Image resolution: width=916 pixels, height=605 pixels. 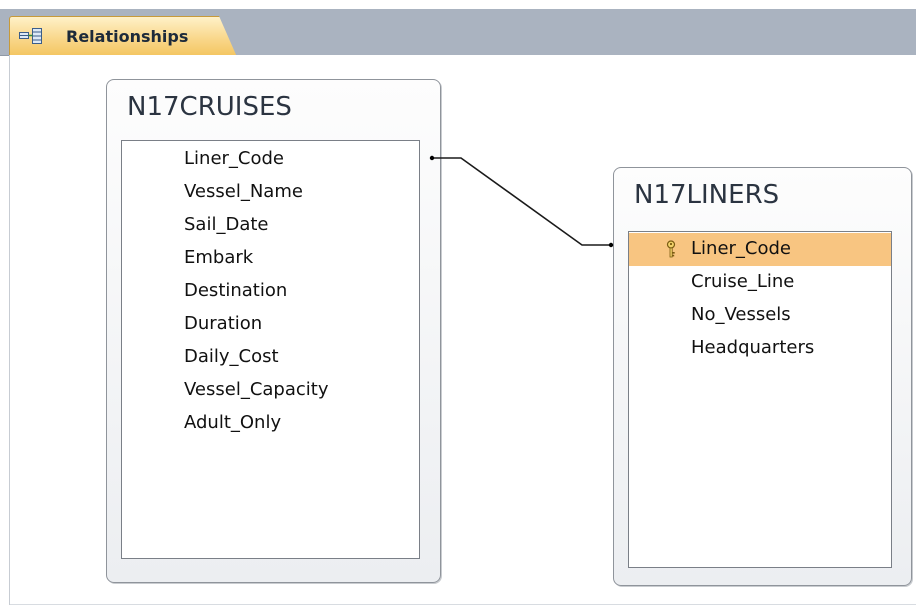 What do you see at coordinates (270, 159) in the screenshot?
I see `field-liner-code: Liner_Code` at bounding box center [270, 159].